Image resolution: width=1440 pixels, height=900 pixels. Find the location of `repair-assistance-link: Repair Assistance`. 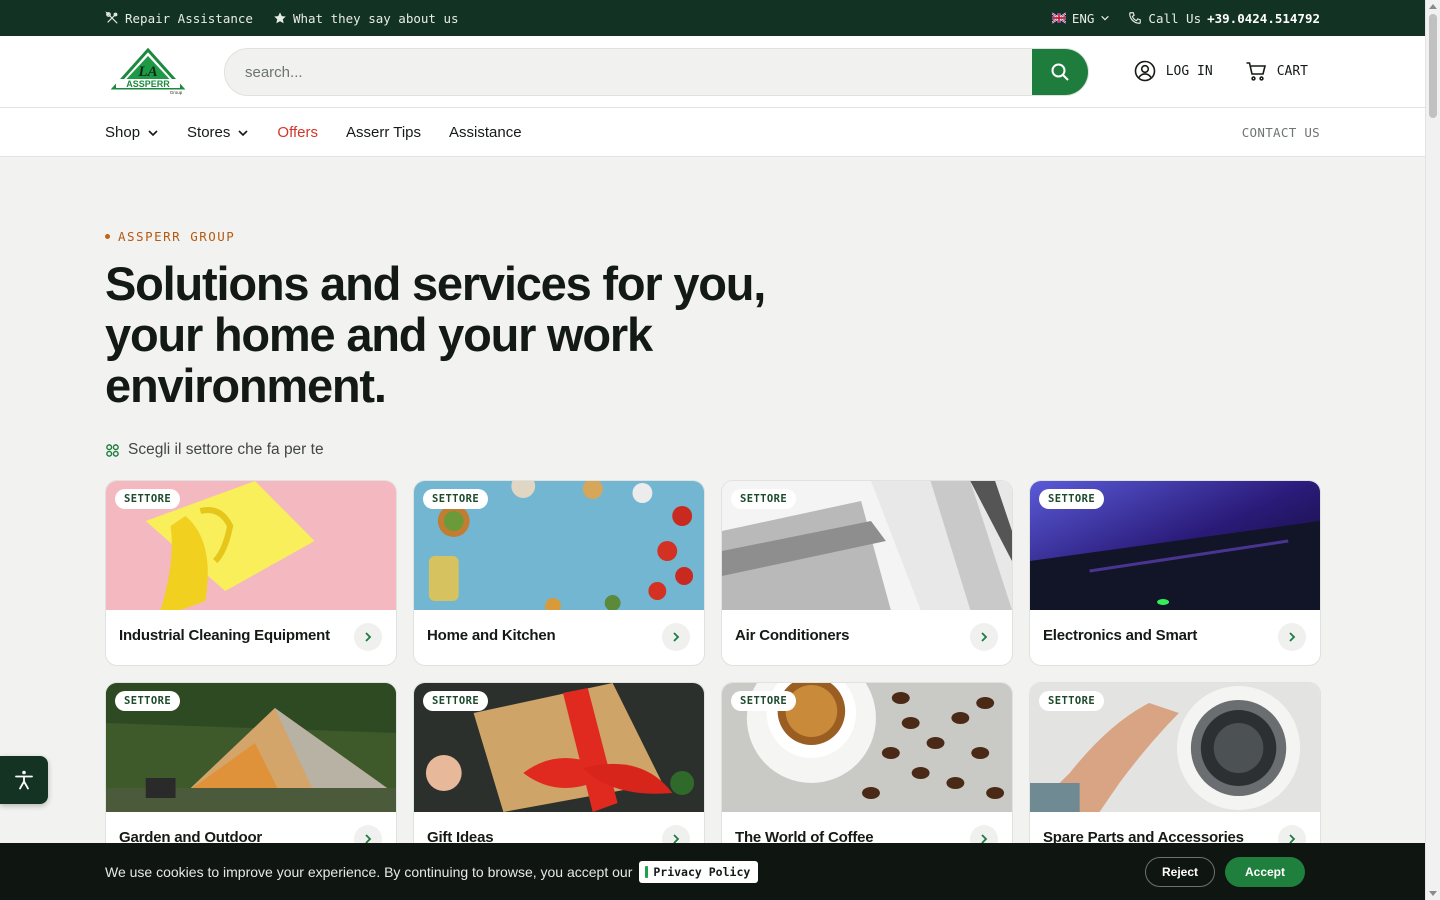

repair-assistance-link: Repair Assistance is located at coordinates (179, 18).